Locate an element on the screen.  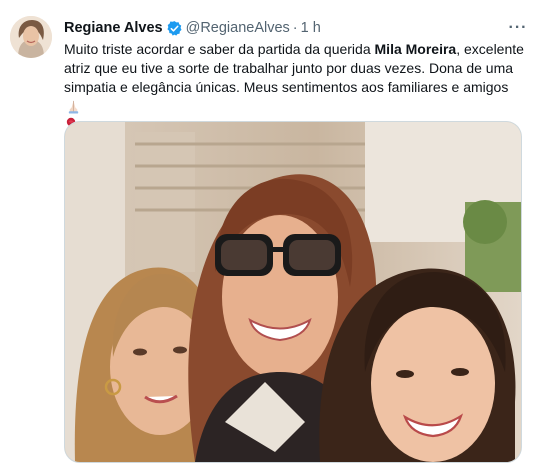
more-options-icon: ··· is located at coordinates (518, 28).